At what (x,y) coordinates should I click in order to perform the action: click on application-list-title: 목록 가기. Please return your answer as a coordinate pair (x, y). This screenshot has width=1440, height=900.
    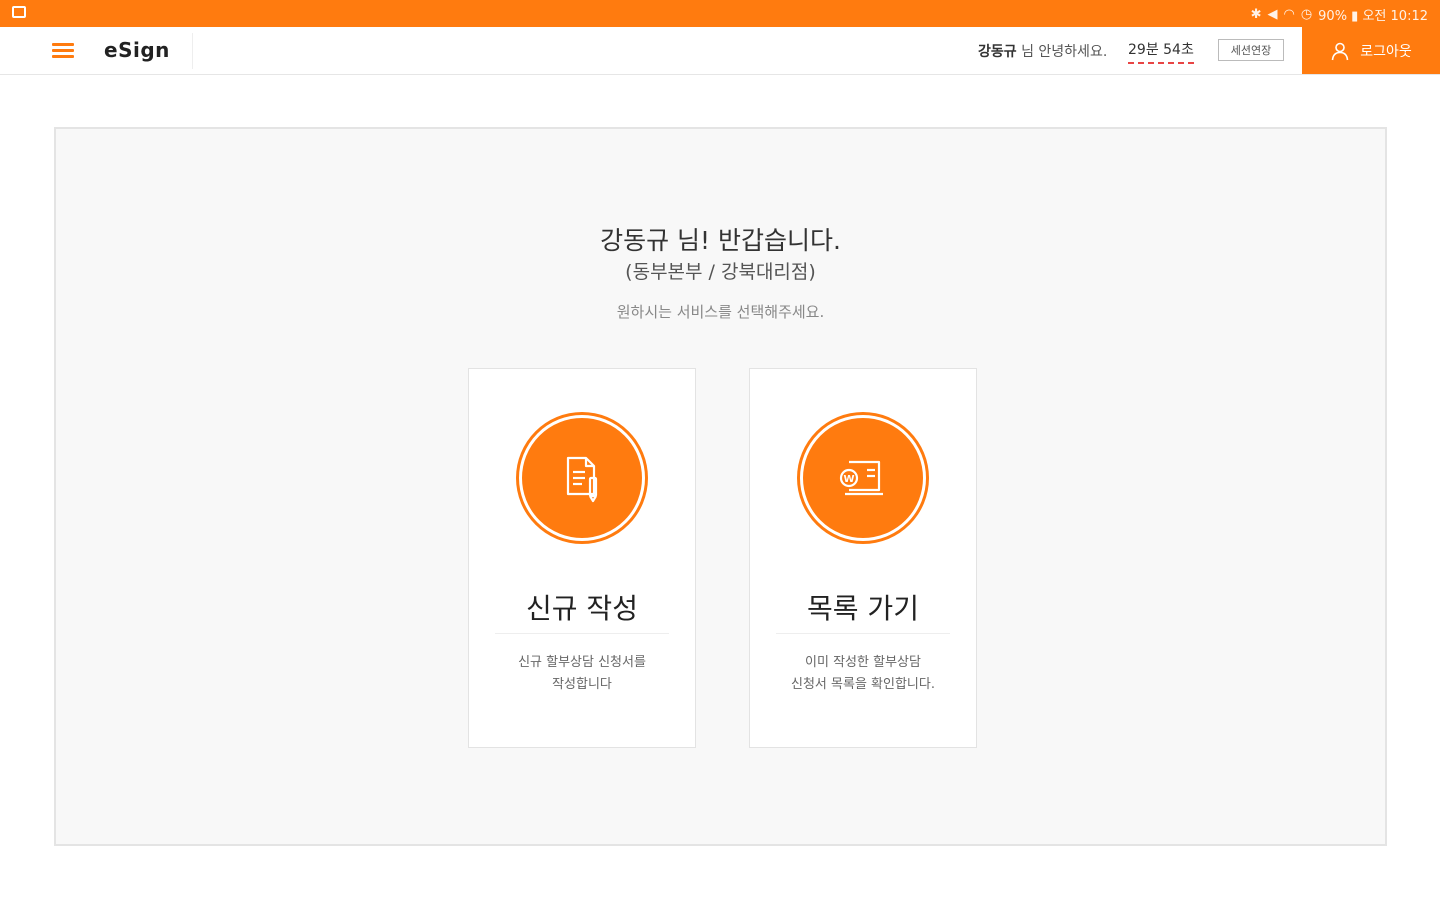
    Looking at the image, I should click on (863, 608).